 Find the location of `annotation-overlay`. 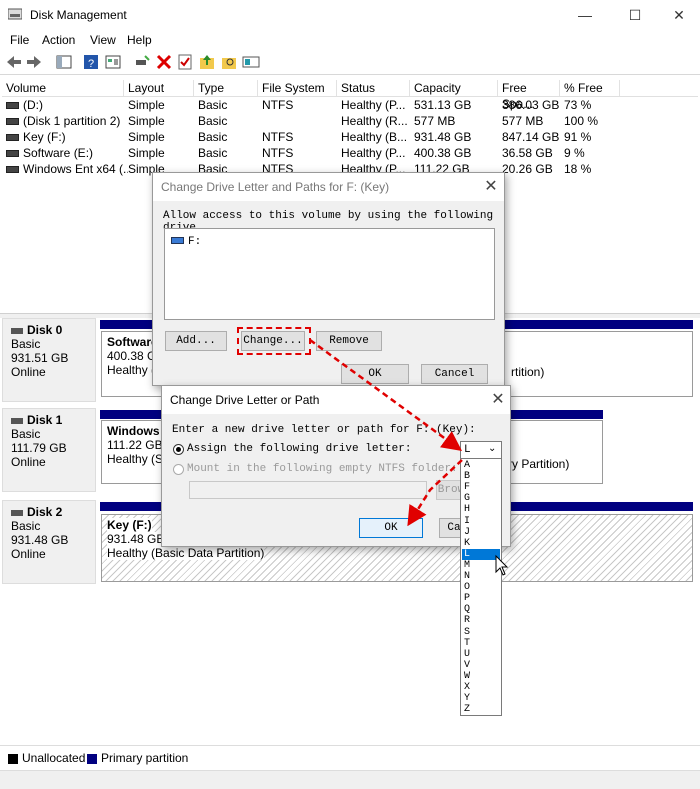

annotation-overlay is located at coordinates (409, 457).